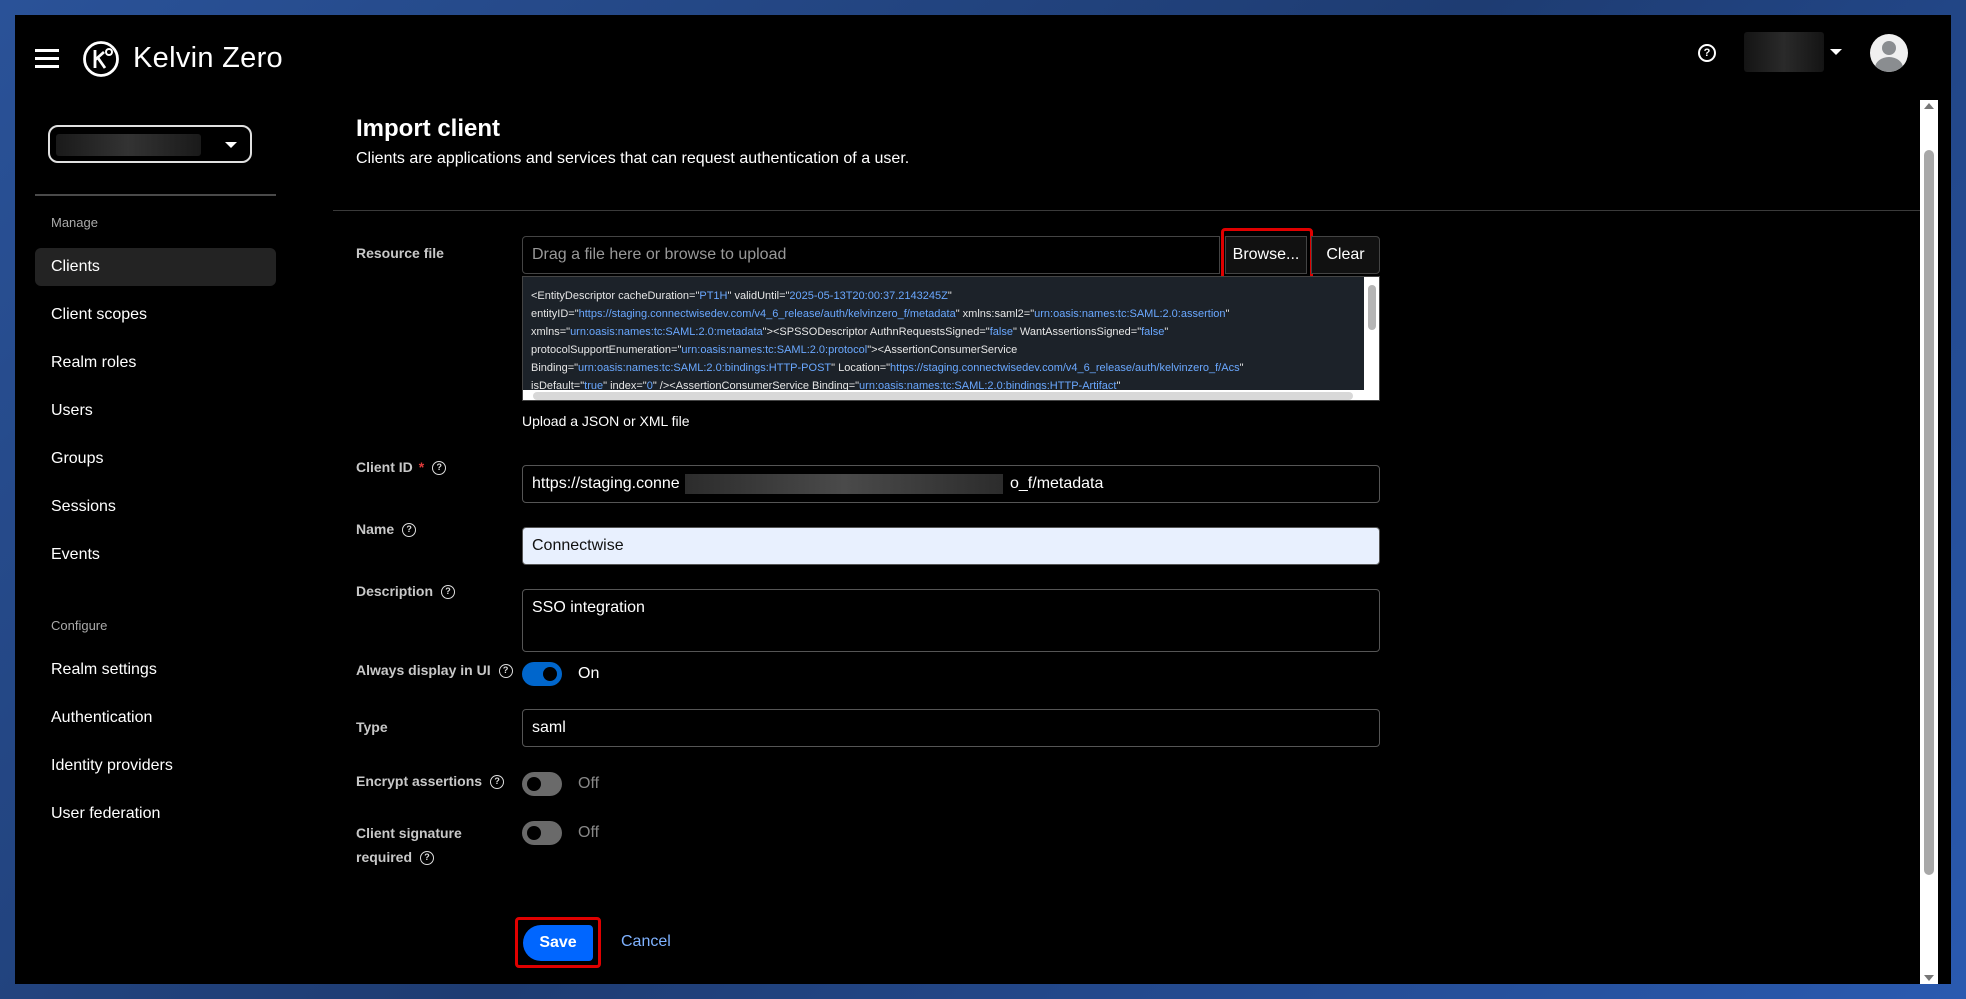 This screenshot has width=1966, height=999. I want to click on client-signature-state: Off, so click(589, 832).